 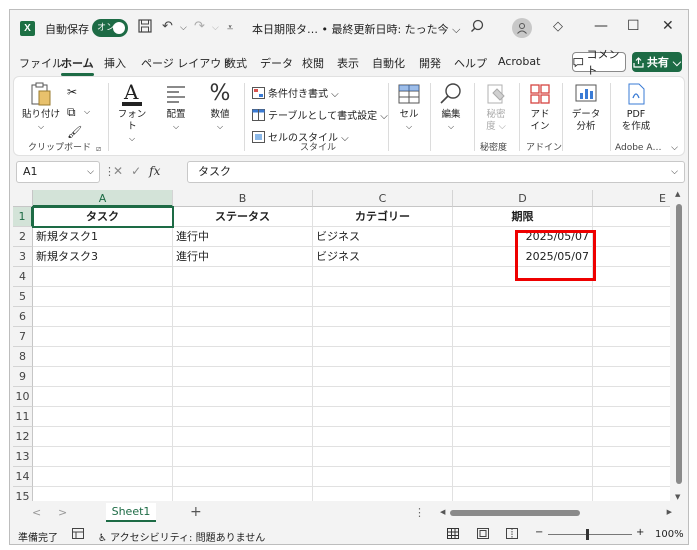 What do you see at coordinates (72, 92) in the screenshot?
I see `cut-icon: ✂` at bounding box center [72, 92].